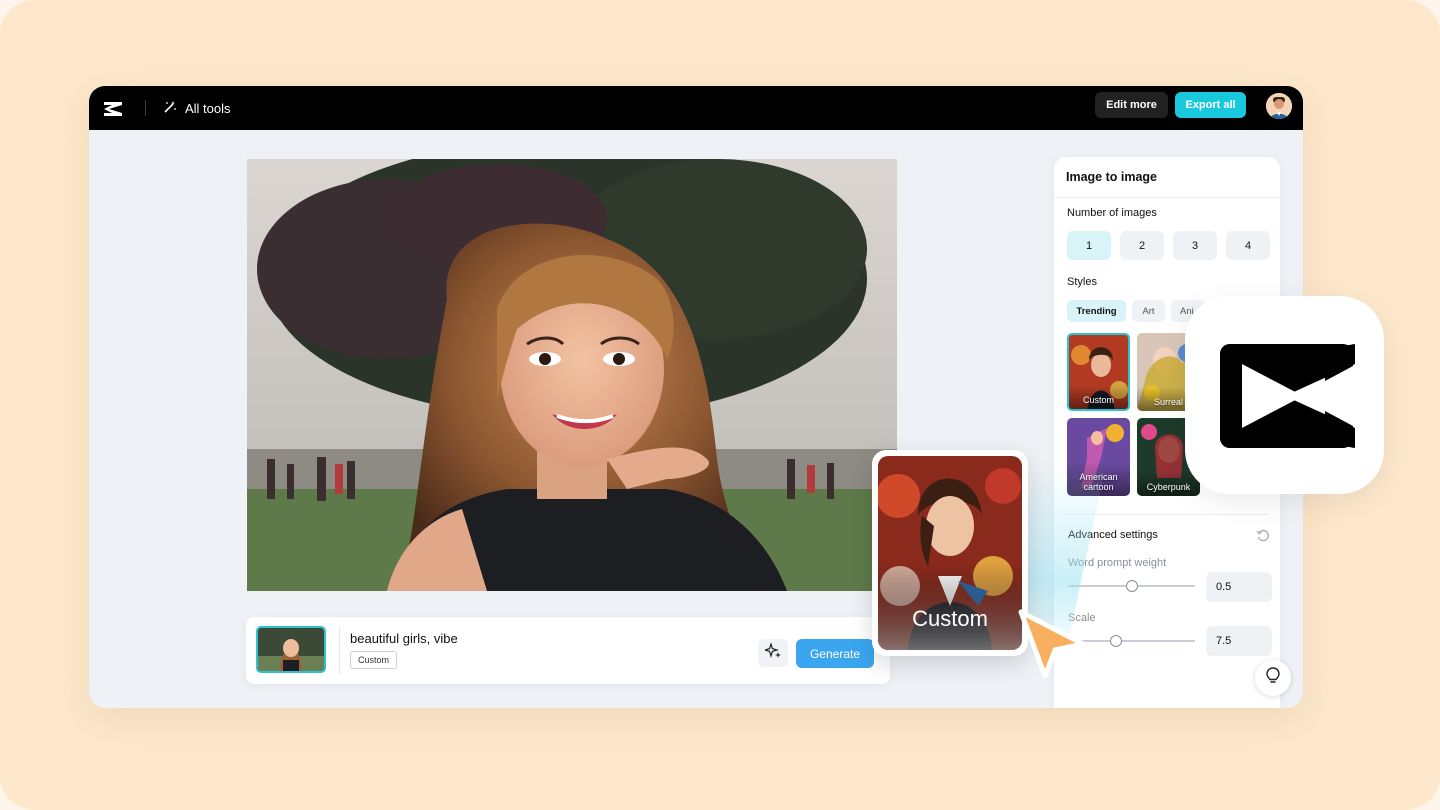  What do you see at coordinates (1195, 245) in the screenshot?
I see `number-option-3: 3` at bounding box center [1195, 245].